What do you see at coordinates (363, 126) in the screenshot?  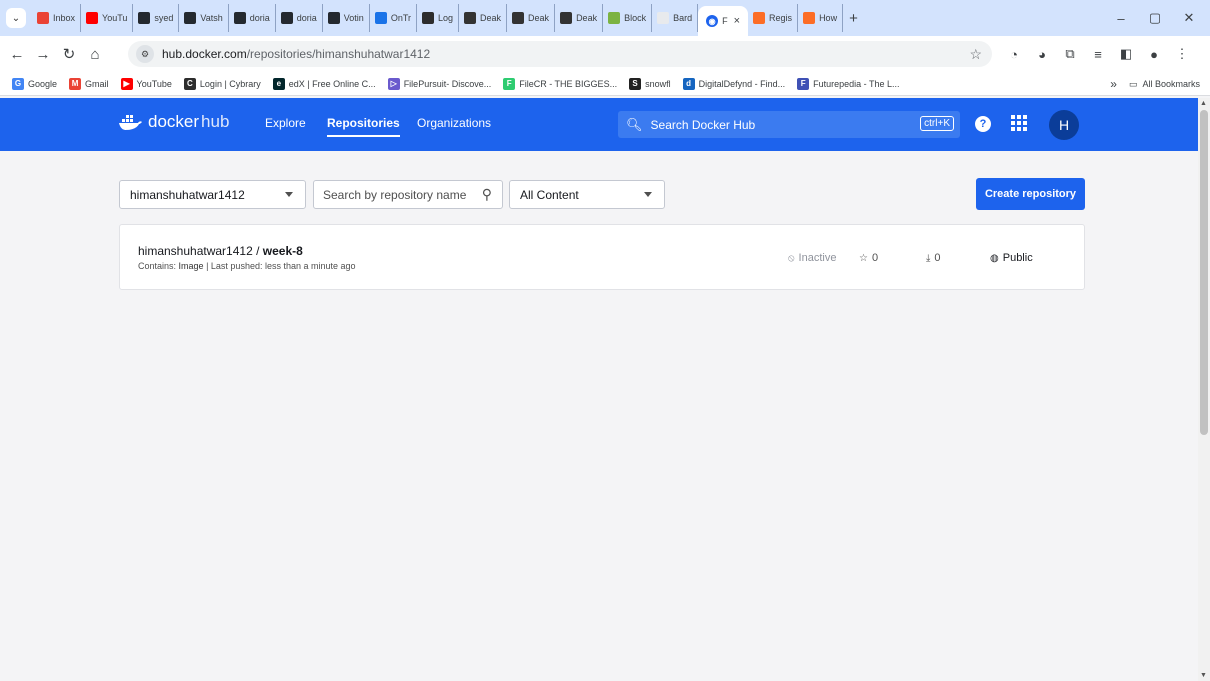 I see `nav-repositories: Repositories` at bounding box center [363, 126].